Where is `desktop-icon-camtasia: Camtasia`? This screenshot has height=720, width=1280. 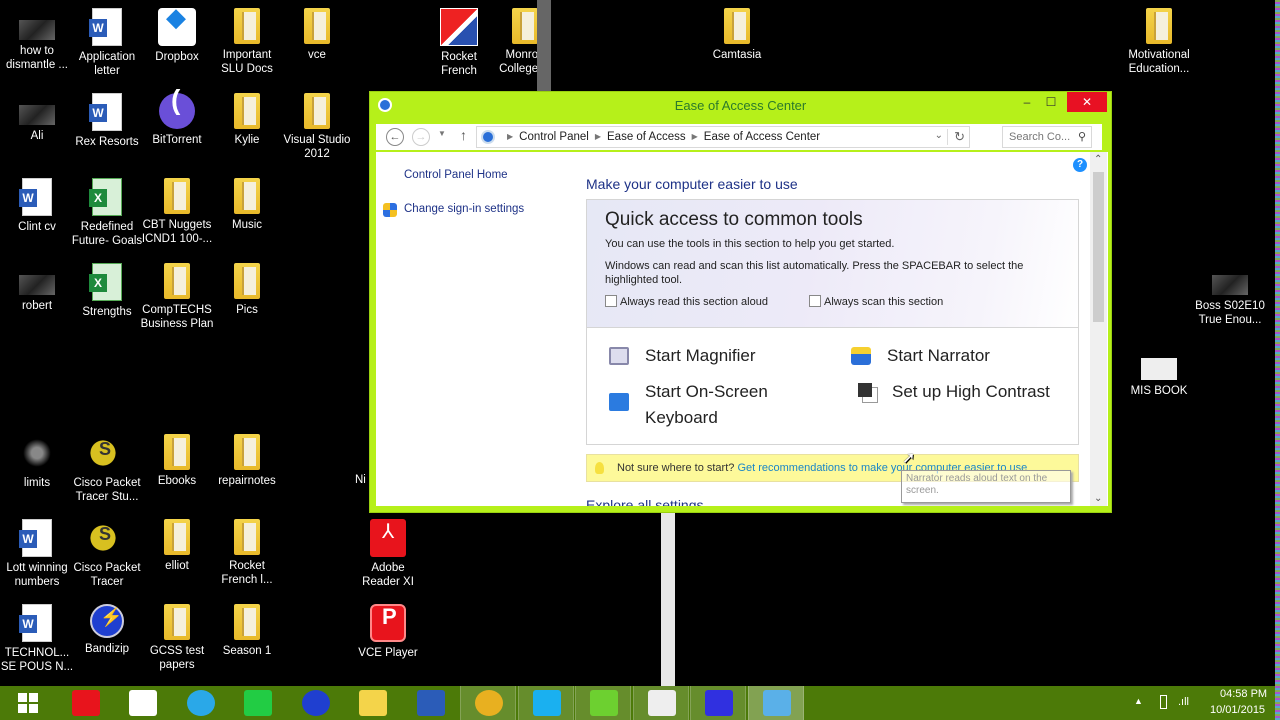
desktop-icon-camtasia: Camtasia is located at coordinates (737, 35).